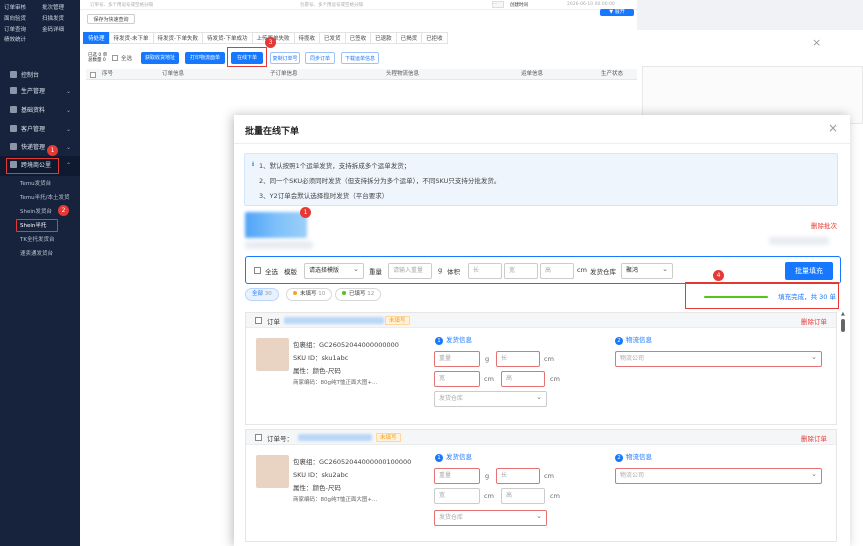  What do you see at coordinates (257, 270) in the screenshot?
I see `bulk-select-all-checkbox` at bounding box center [257, 270].